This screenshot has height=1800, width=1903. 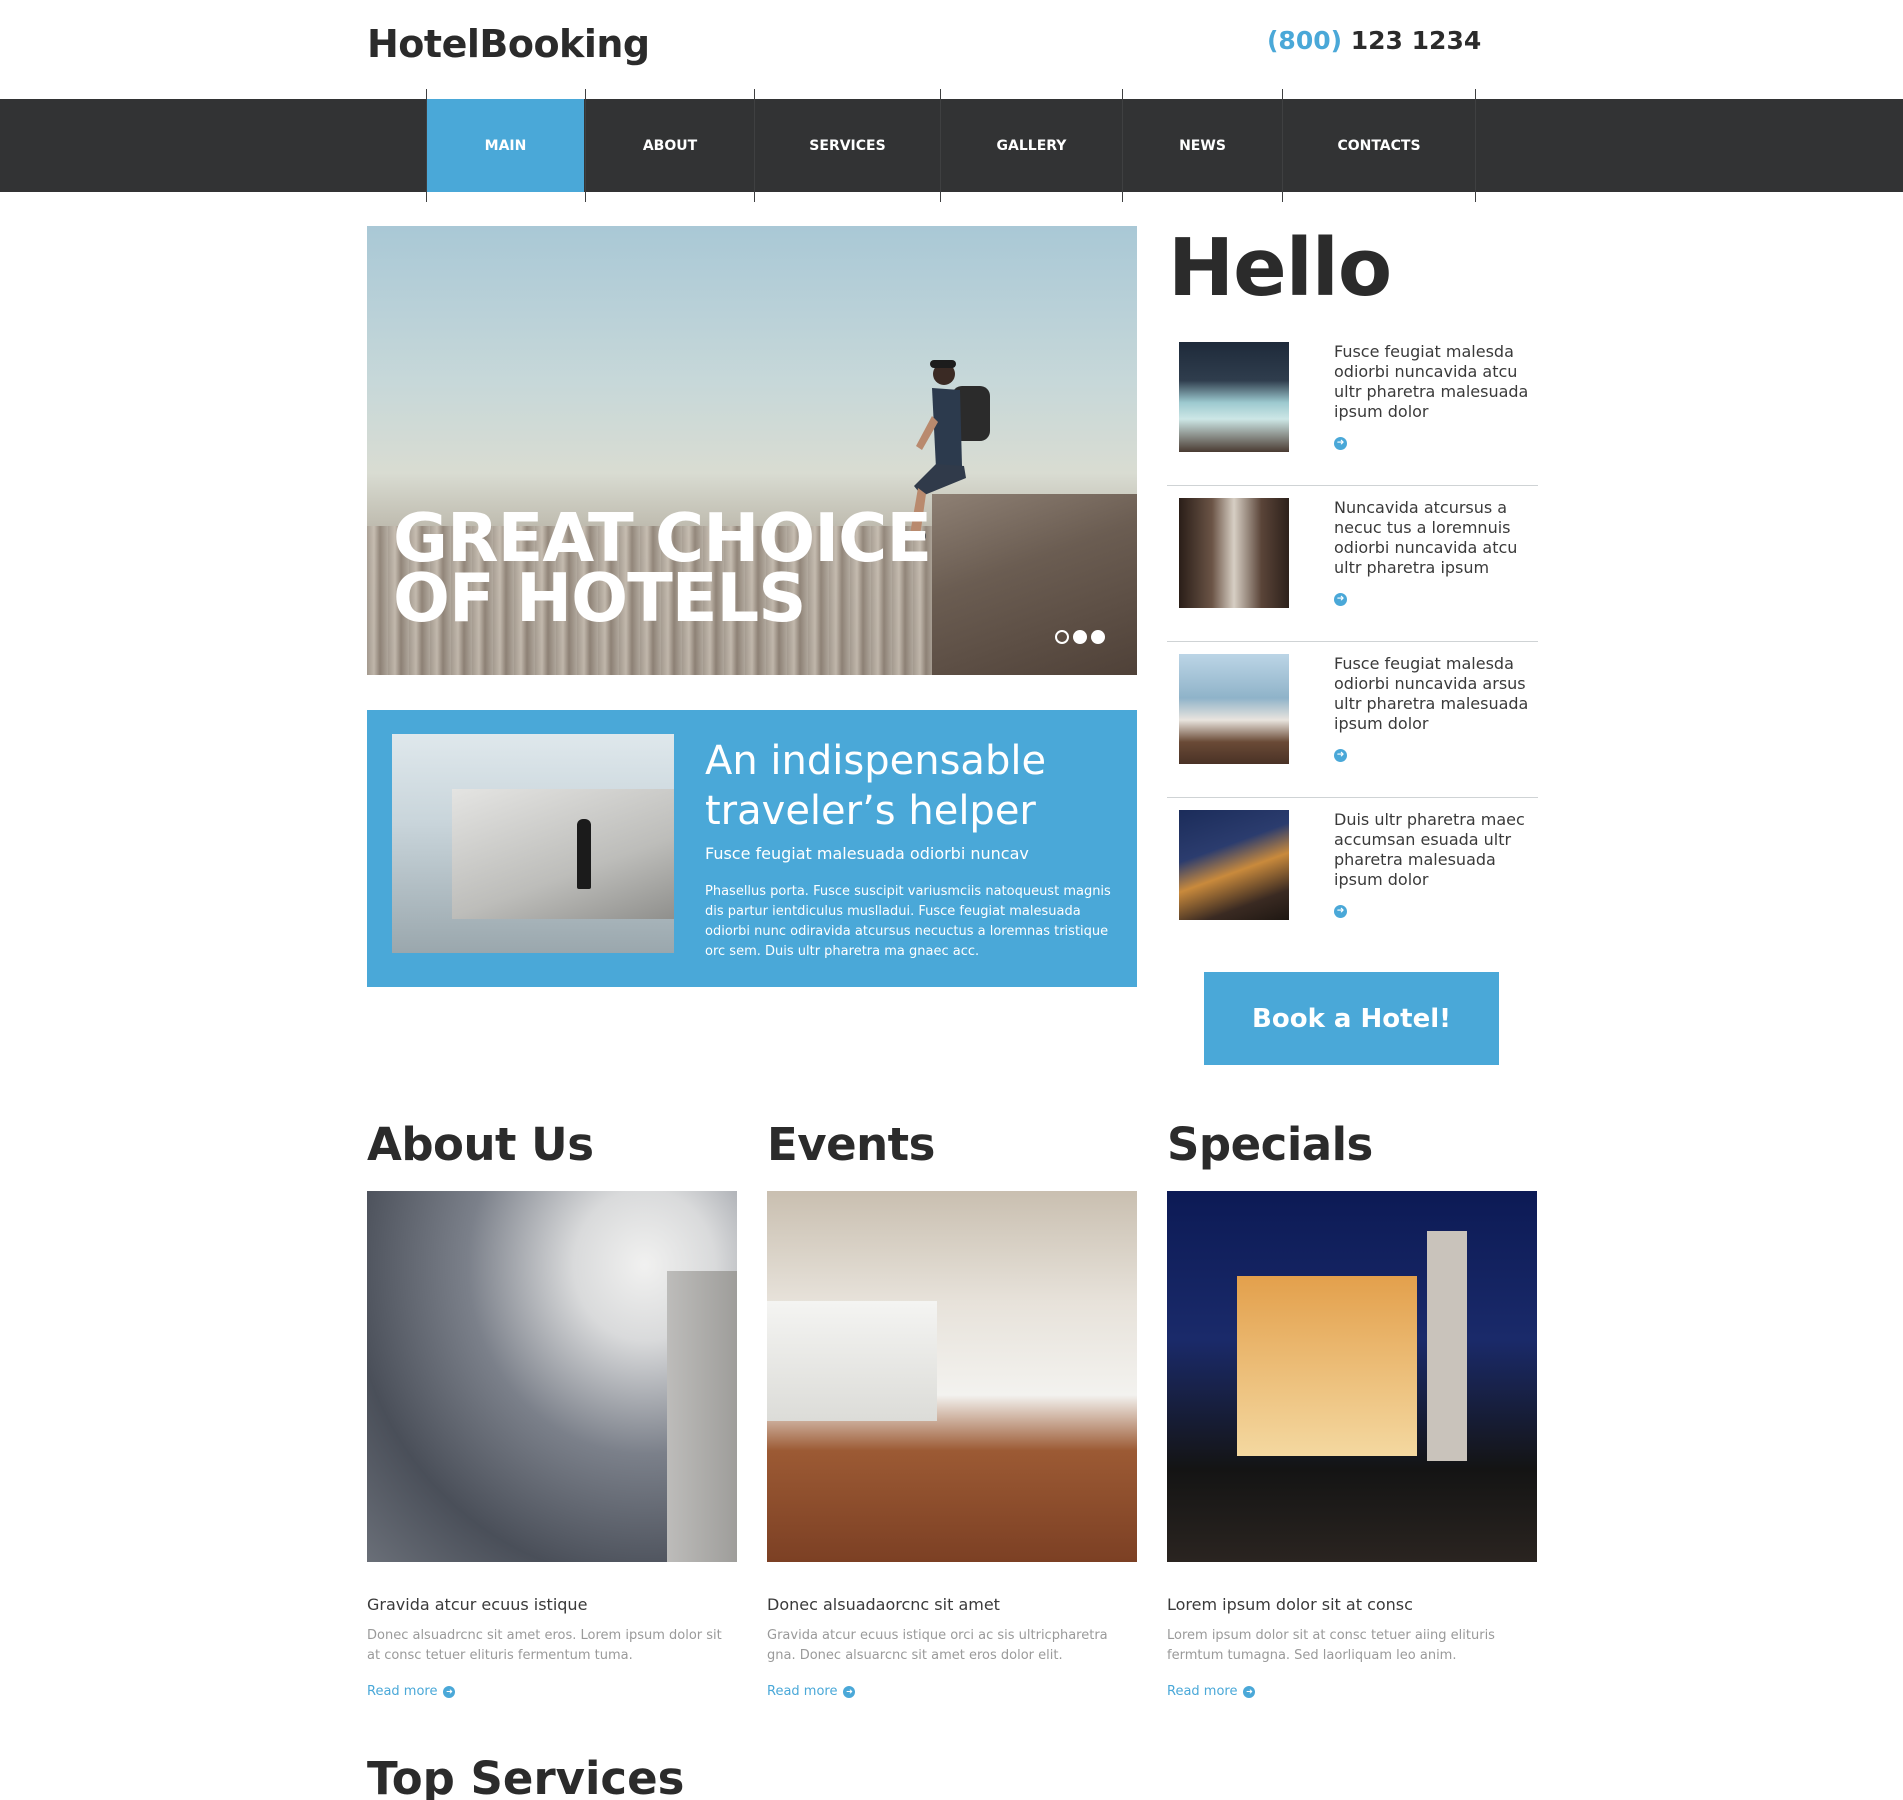 What do you see at coordinates (1234, 865) in the screenshot?
I see `house-photo` at bounding box center [1234, 865].